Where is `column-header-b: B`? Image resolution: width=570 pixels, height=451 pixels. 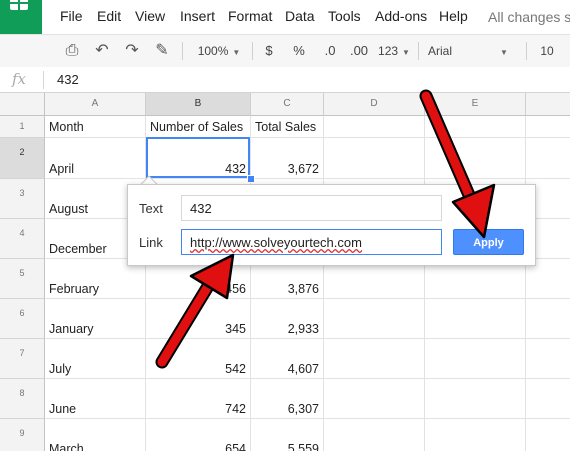 column-header-b: B is located at coordinates (198, 104).